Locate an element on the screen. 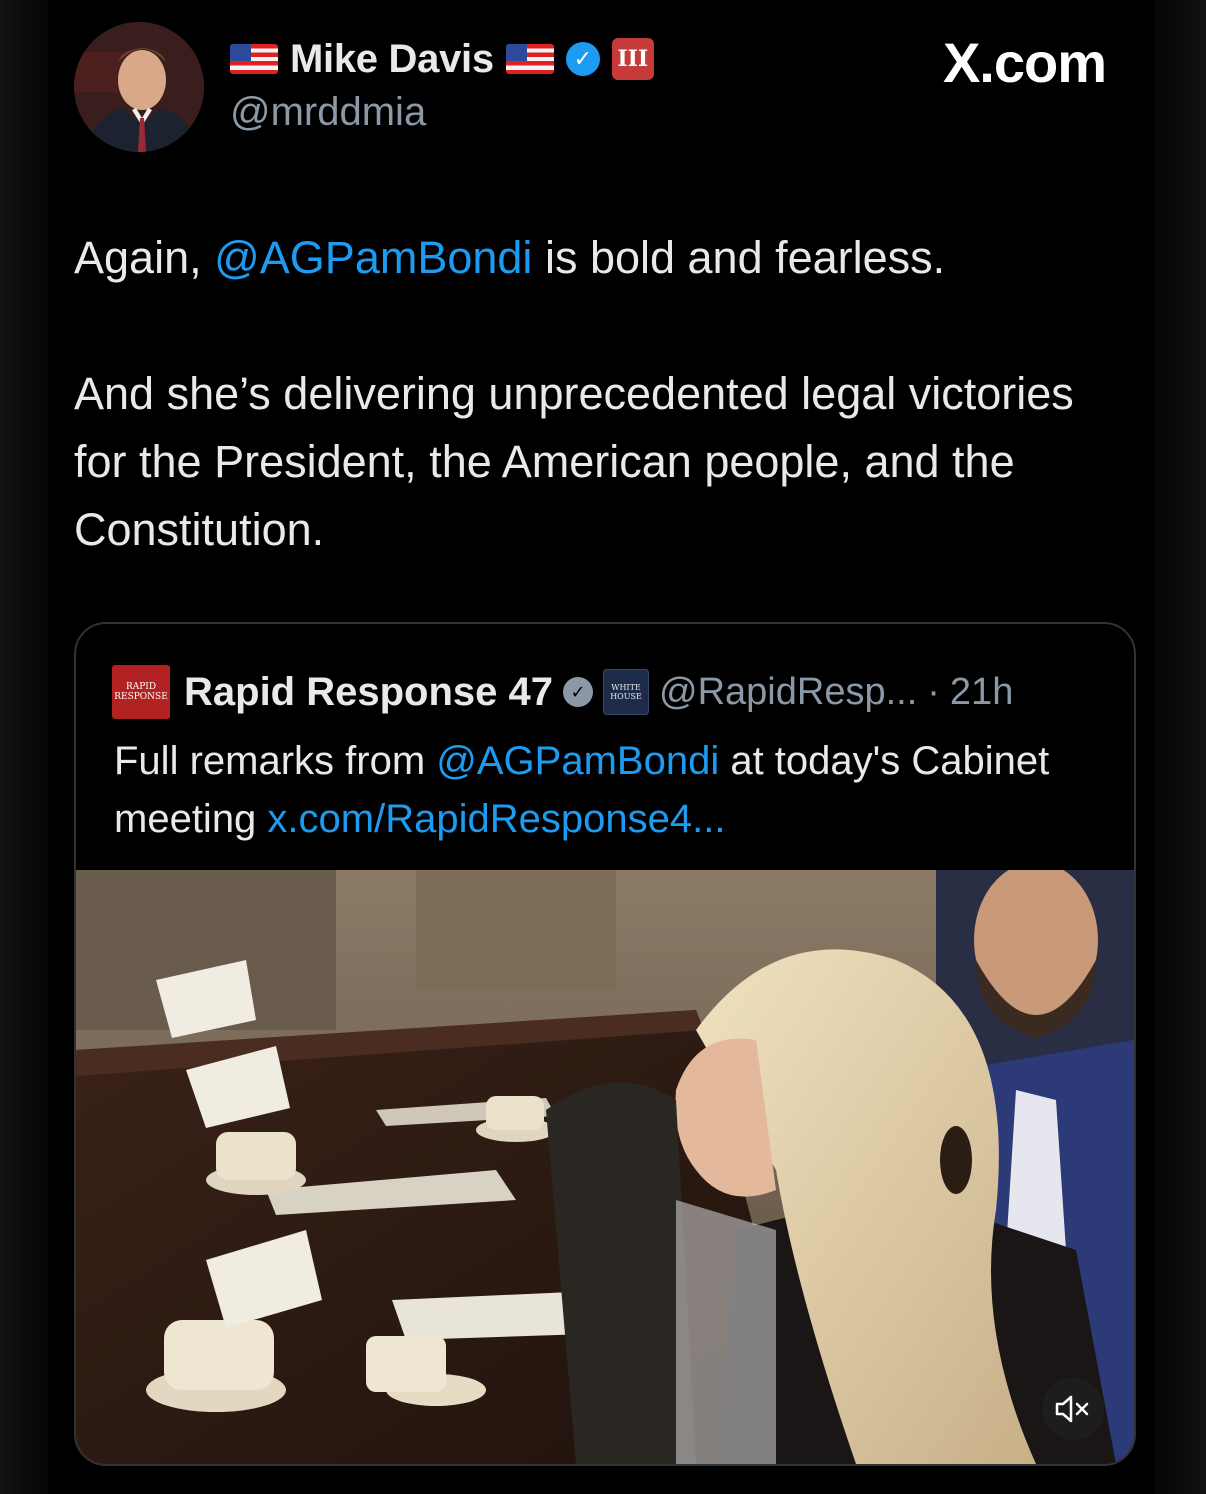  white-house-affiliation-icon: WHITE HOUSE is located at coordinates (626, 692).